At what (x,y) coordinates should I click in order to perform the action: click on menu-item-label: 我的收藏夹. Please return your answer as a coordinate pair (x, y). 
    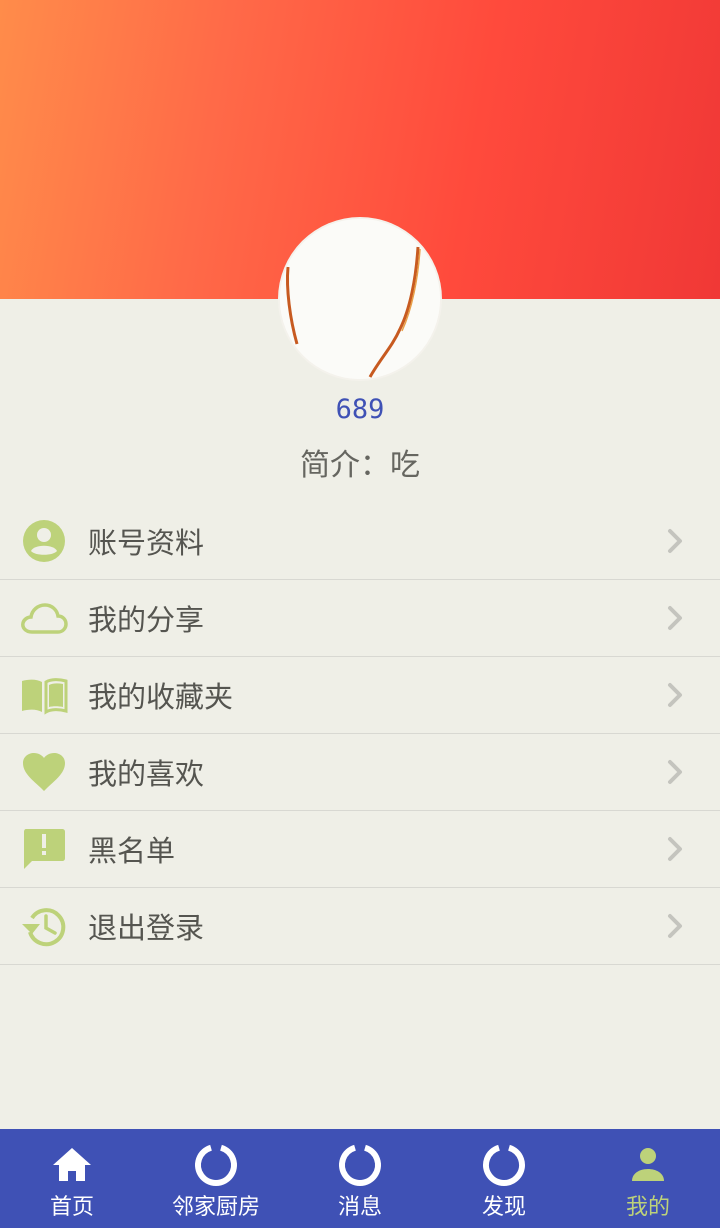
    Looking at the image, I should click on (161, 697).